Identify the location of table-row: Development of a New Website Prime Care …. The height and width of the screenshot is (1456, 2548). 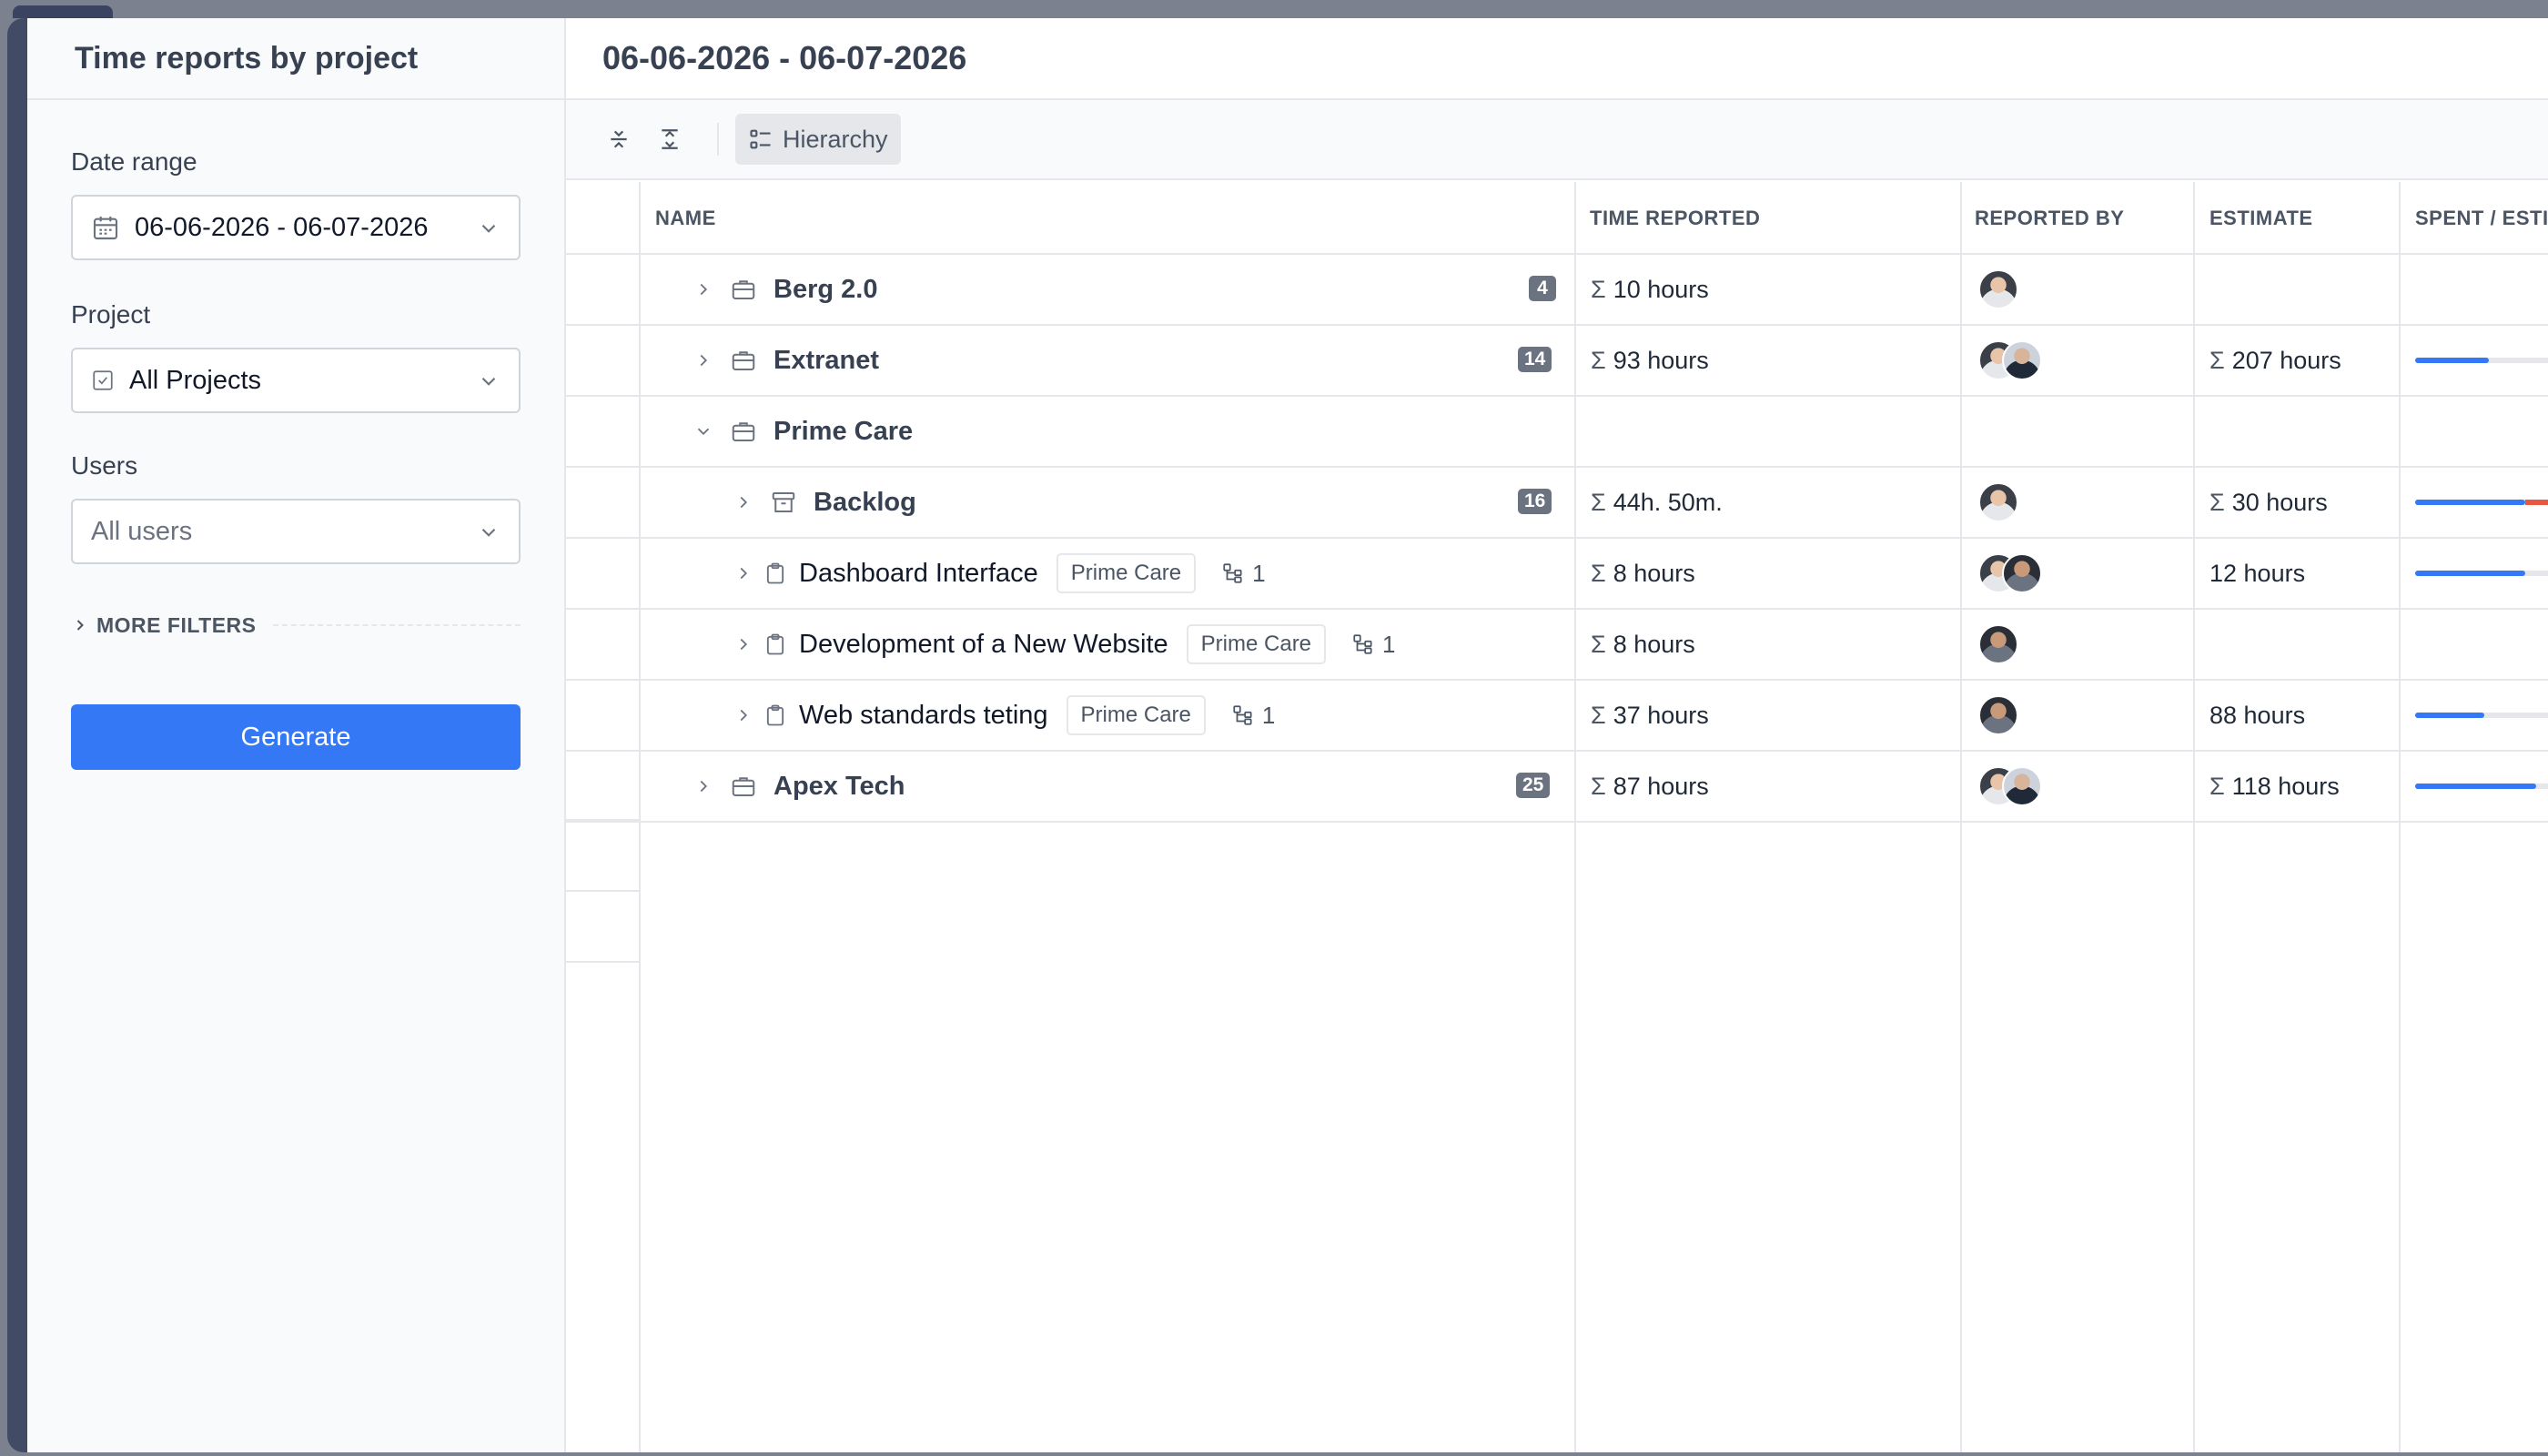
(1557, 646).